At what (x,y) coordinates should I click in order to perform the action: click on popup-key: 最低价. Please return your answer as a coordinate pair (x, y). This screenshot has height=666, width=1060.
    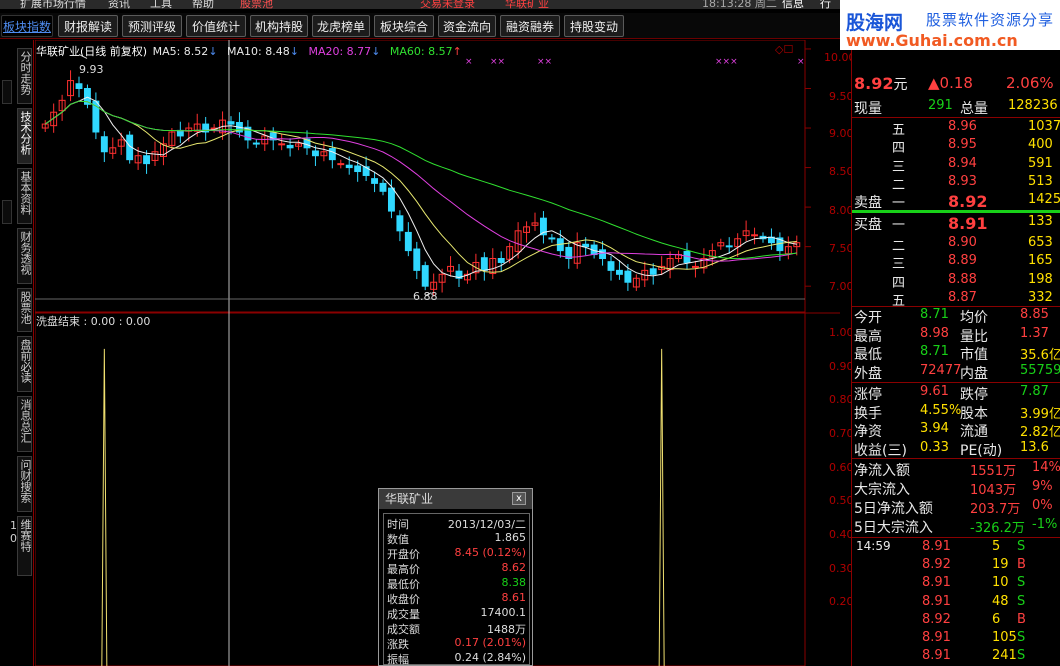
    Looking at the image, I should click on (403, 584).